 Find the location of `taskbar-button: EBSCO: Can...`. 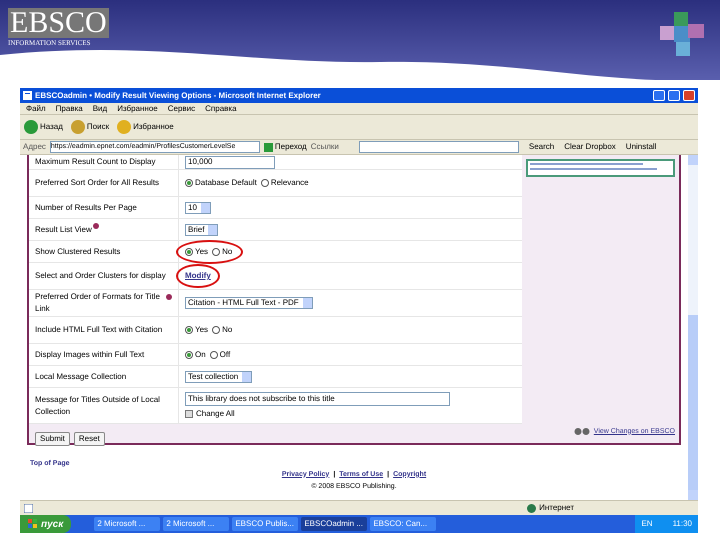

taskbar-button: EBSCO: Can... is located at coordinates (403, 524).